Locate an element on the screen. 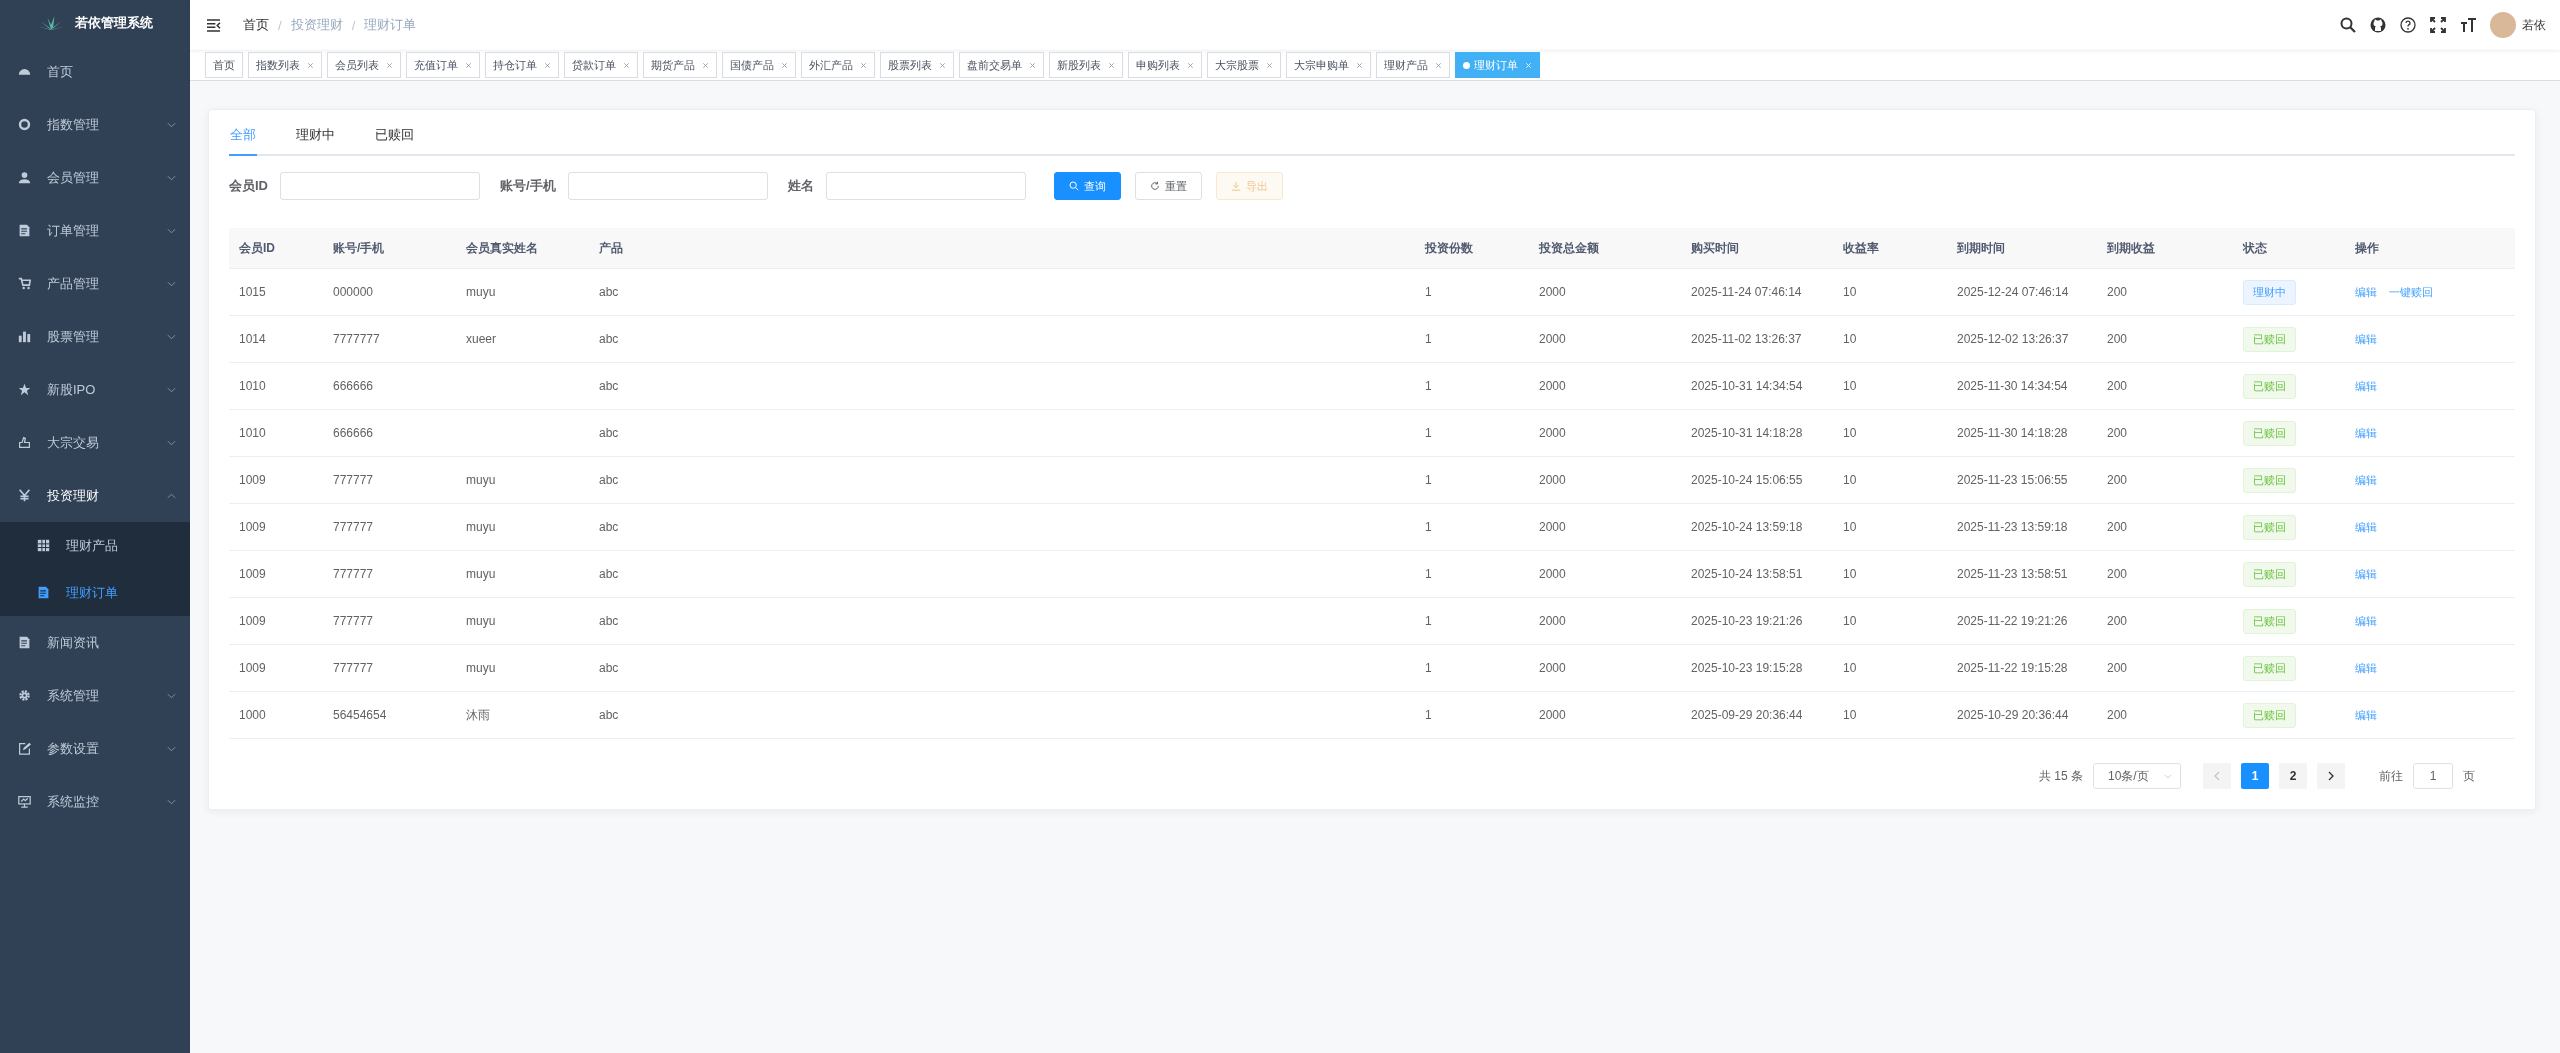 The width and height of the screenshot is (2560, 1053). help-icon is located at coordinates (2408, 25).